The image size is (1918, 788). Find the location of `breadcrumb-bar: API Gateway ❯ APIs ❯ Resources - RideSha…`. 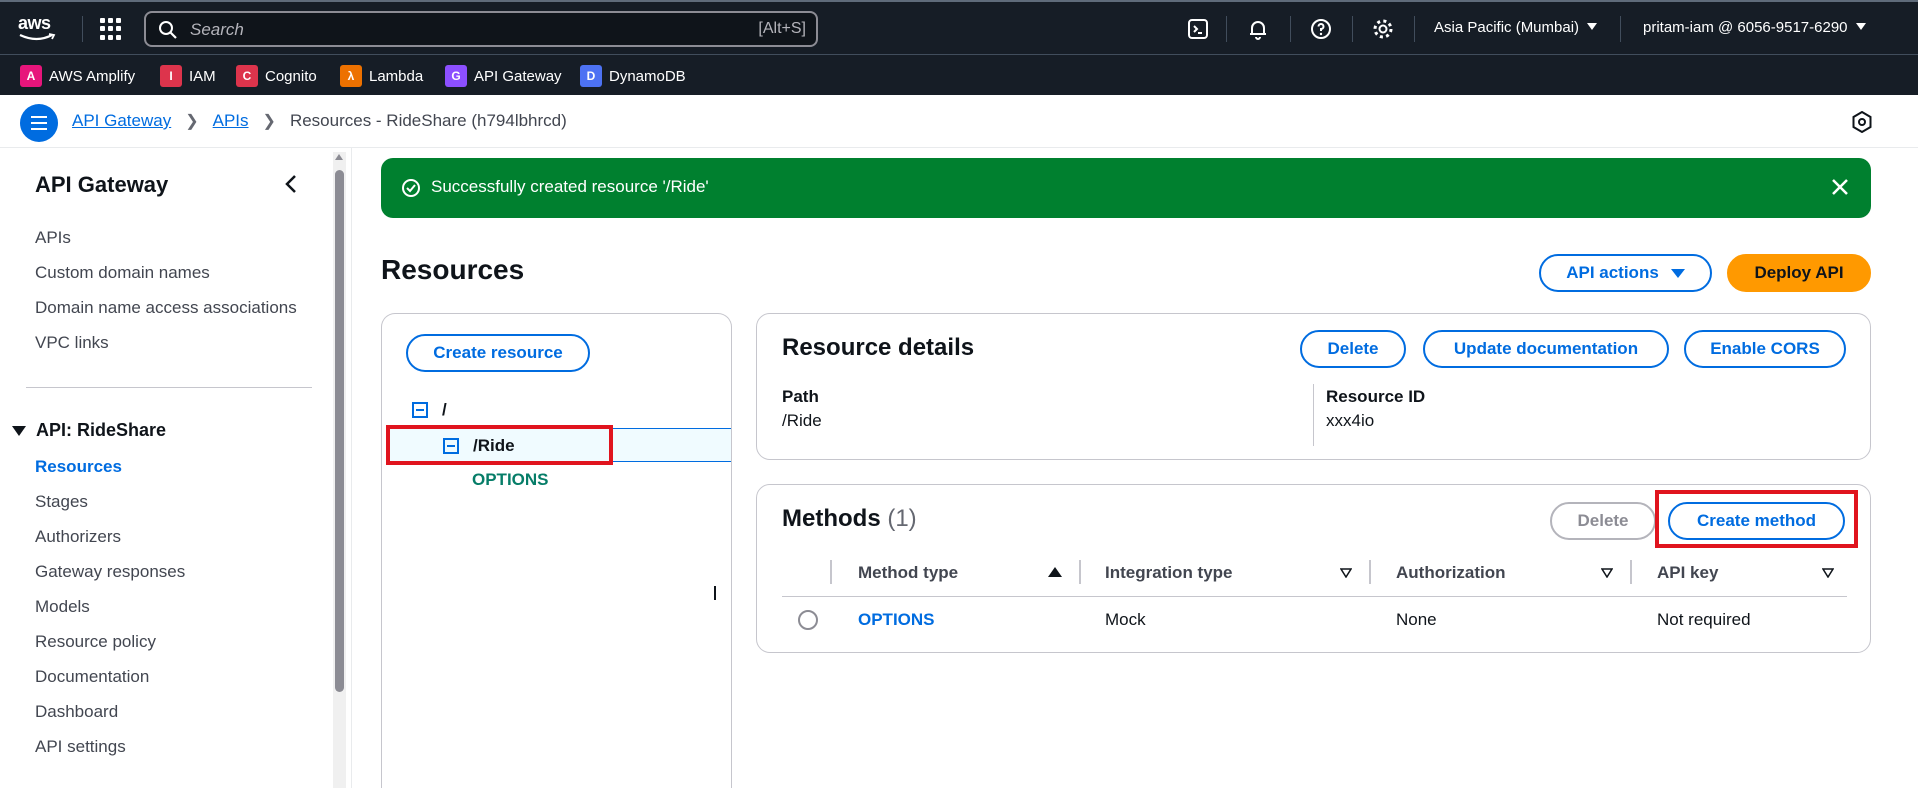

breadcrumb-bar: API Gateway ❯ APIs ❯ Resources - RideSha… is located at coordinates (959, 121).